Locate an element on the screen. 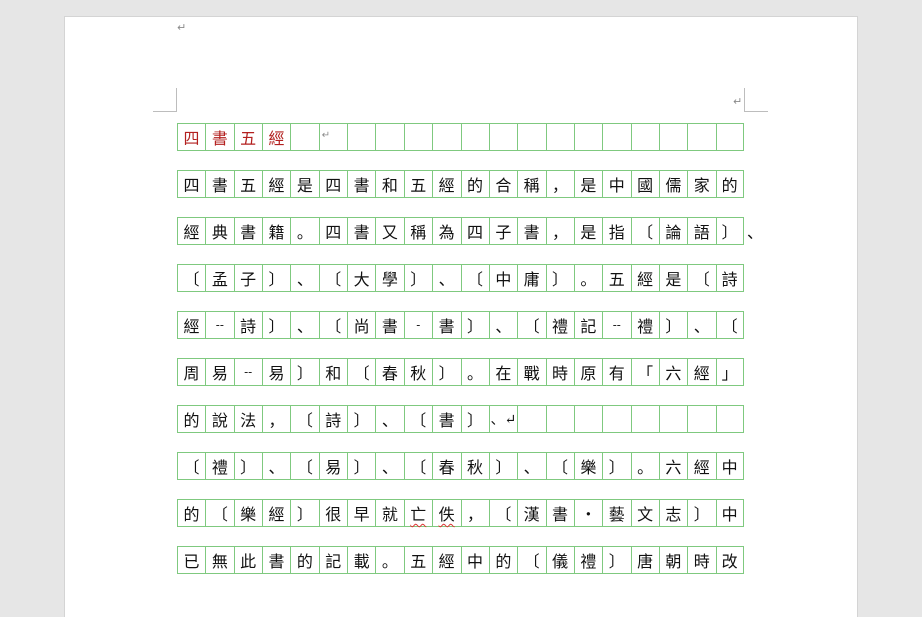  grid-cell: 戰 is located at coordinates (531, 372).